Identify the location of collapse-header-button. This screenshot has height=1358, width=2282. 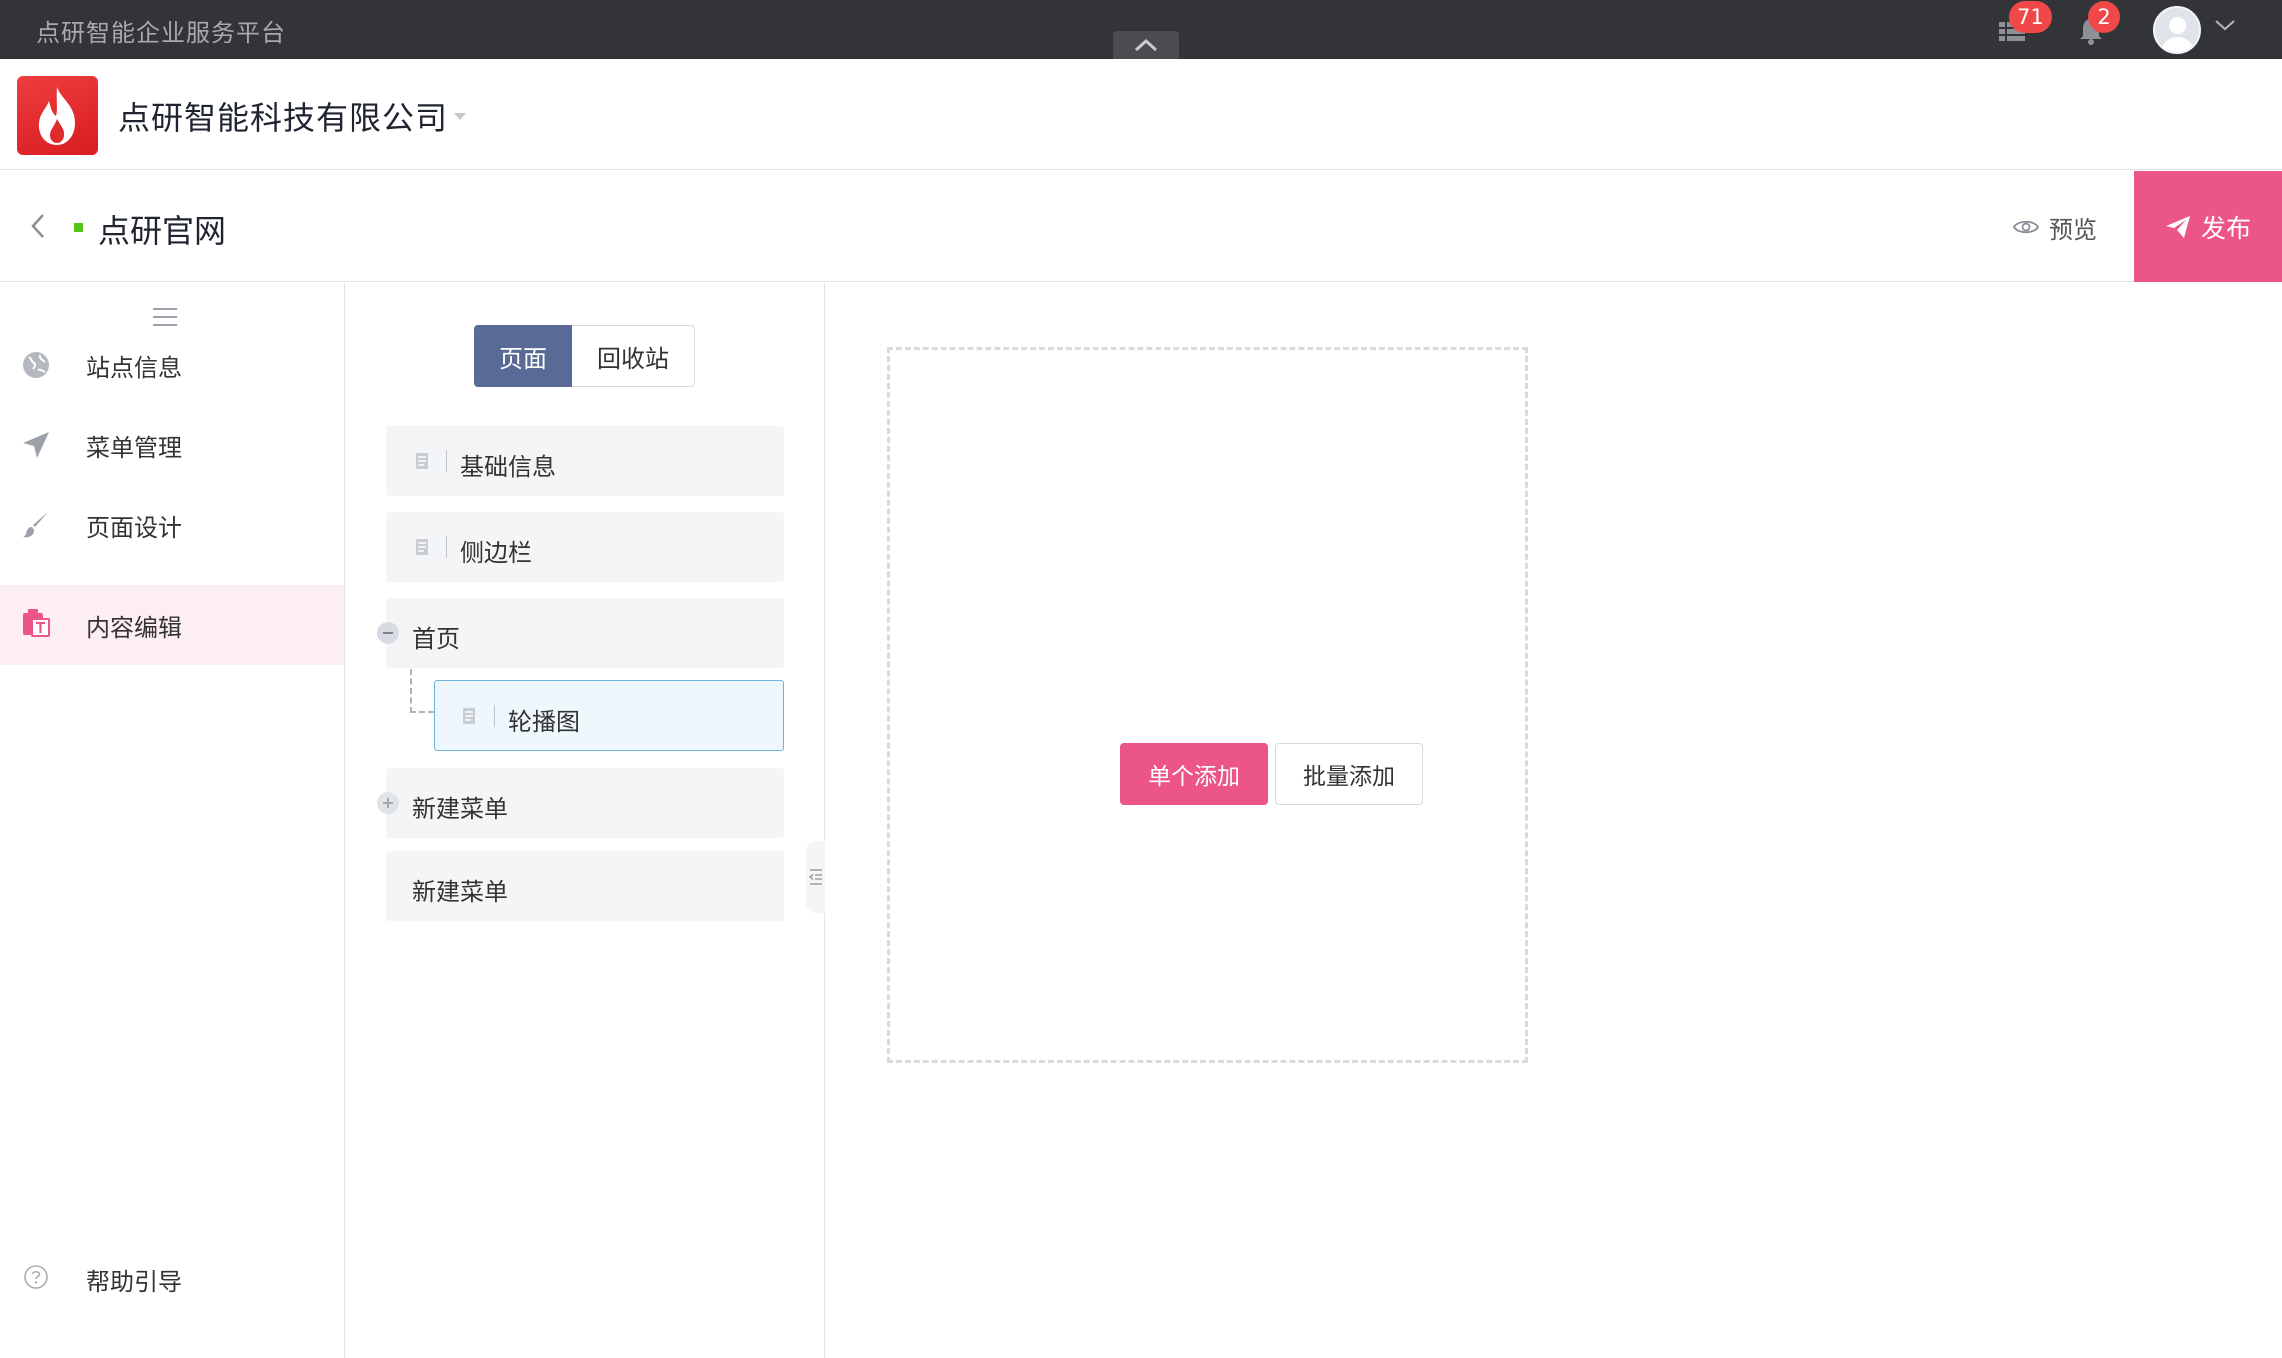
(1146, 45).